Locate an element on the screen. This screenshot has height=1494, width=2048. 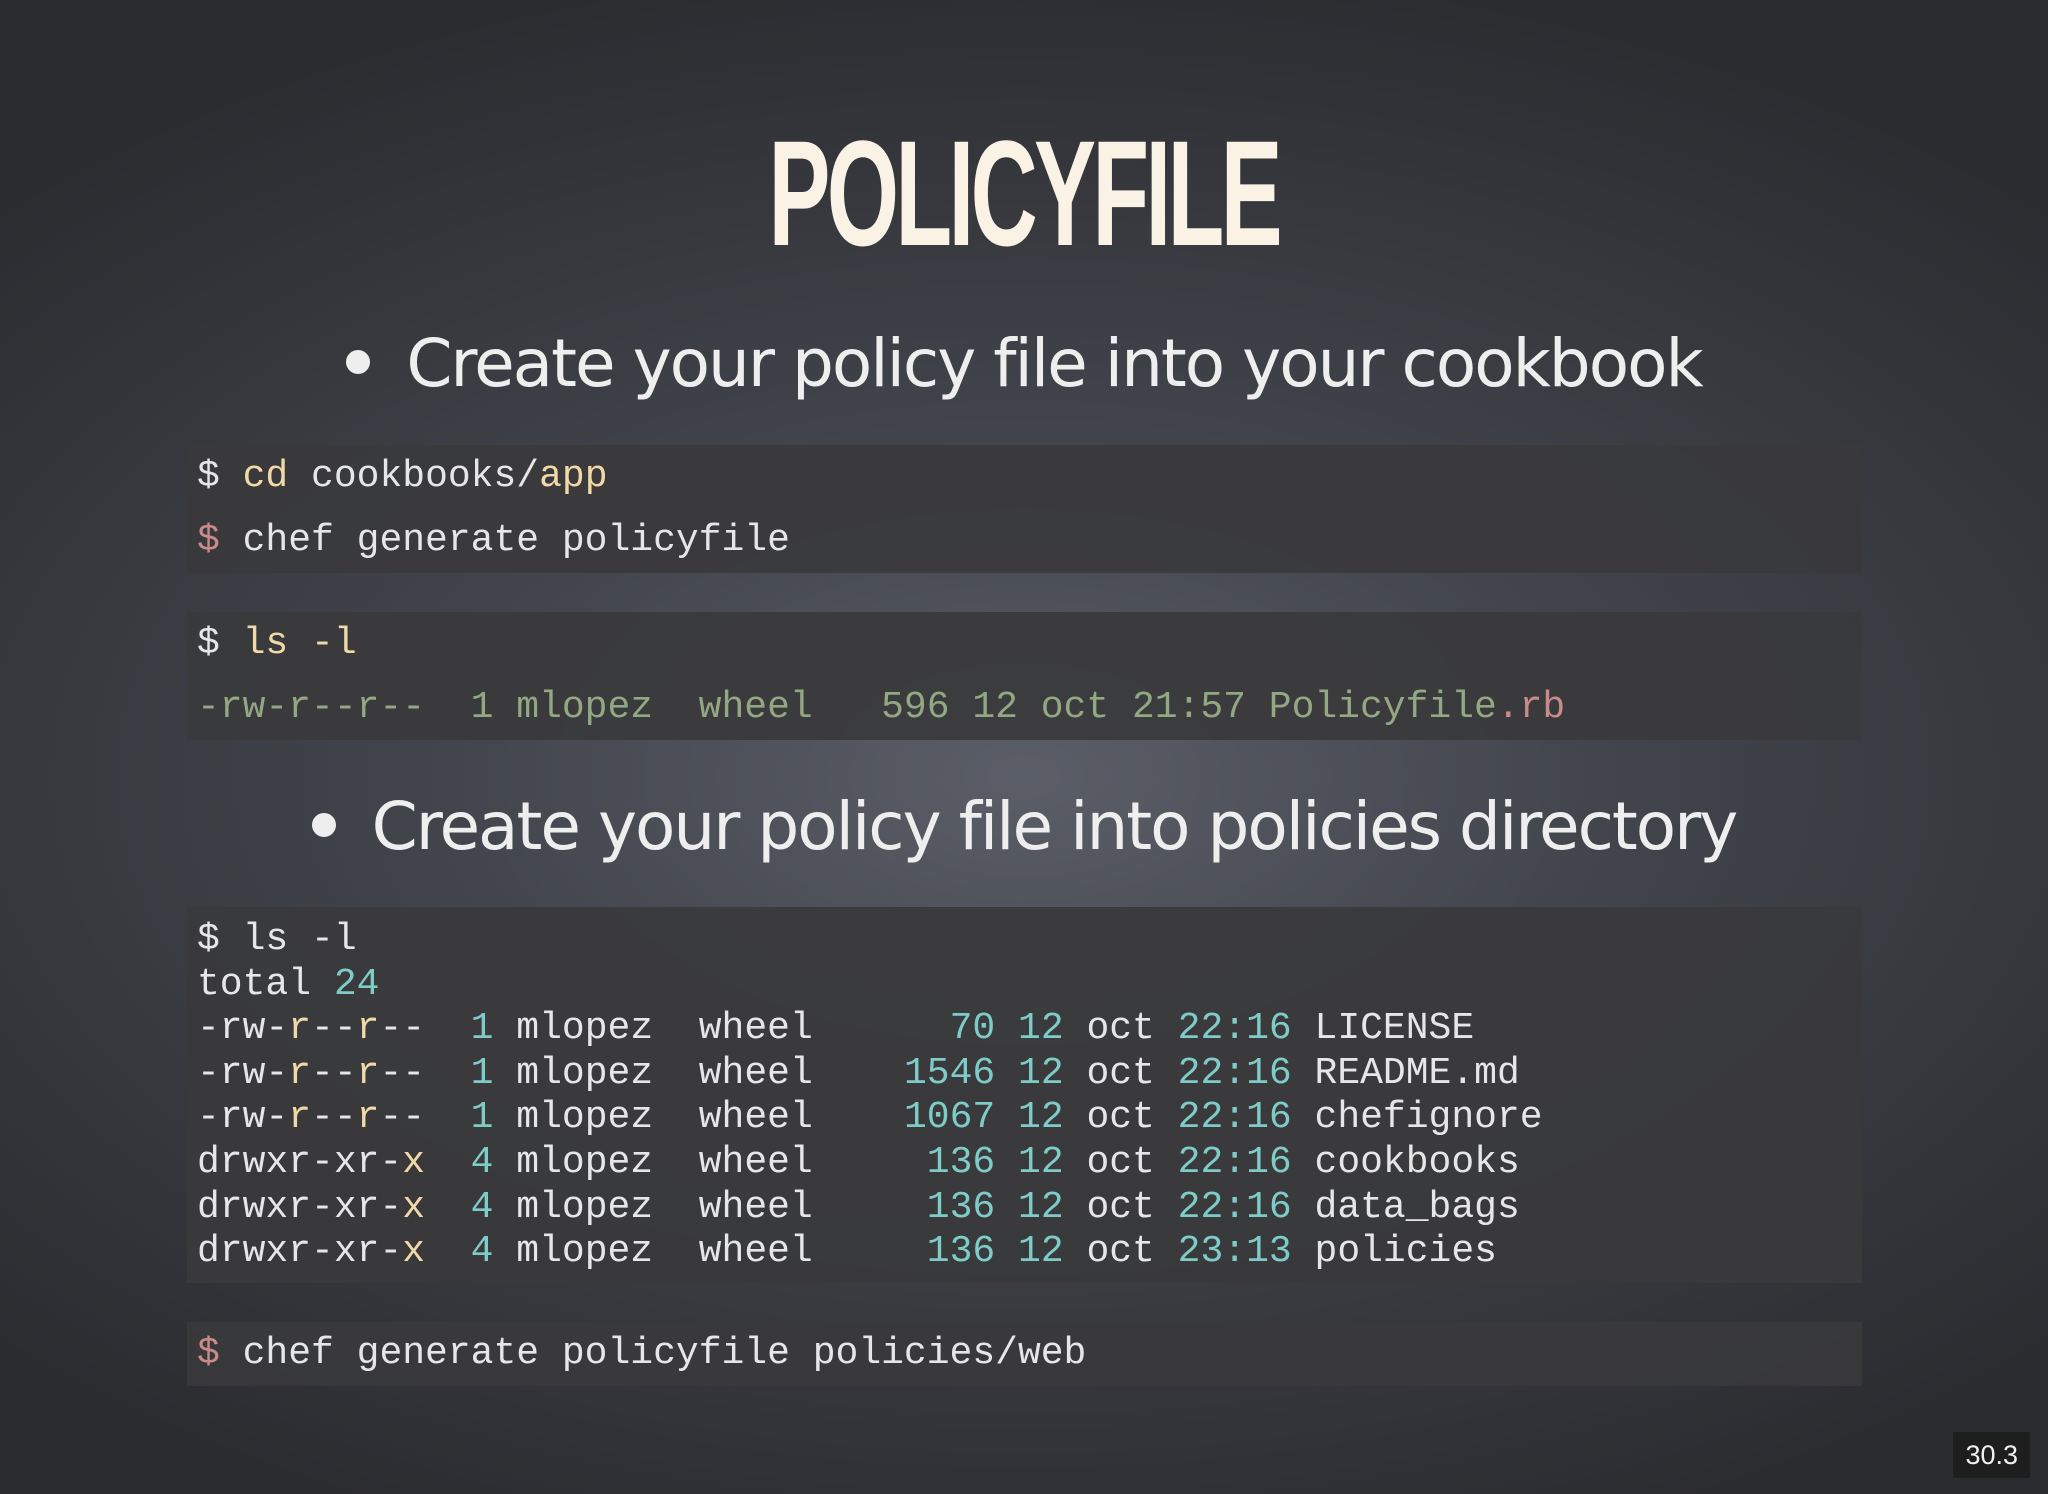
code-line: $ cd cookbooks/app is located at coordinates (402, 476).